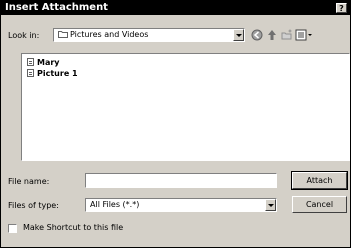 Image resolution: width=352 pixels, height=249 pixels. Describe the element at coordinates (319, 204) in the screenshot. I see `cancel-button: Cancel` at that location.